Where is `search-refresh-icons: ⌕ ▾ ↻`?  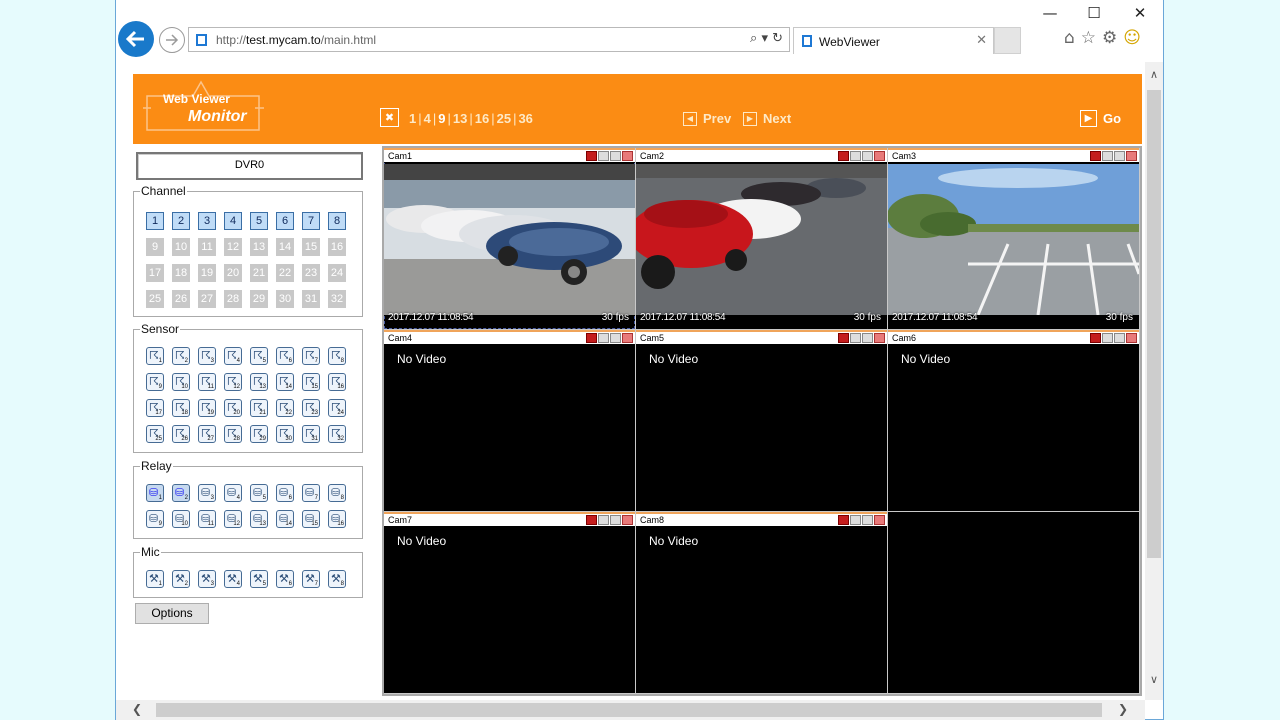 search-refresh-icons: ⌕ ▾ ↻ is located at coordinates (766, 38).